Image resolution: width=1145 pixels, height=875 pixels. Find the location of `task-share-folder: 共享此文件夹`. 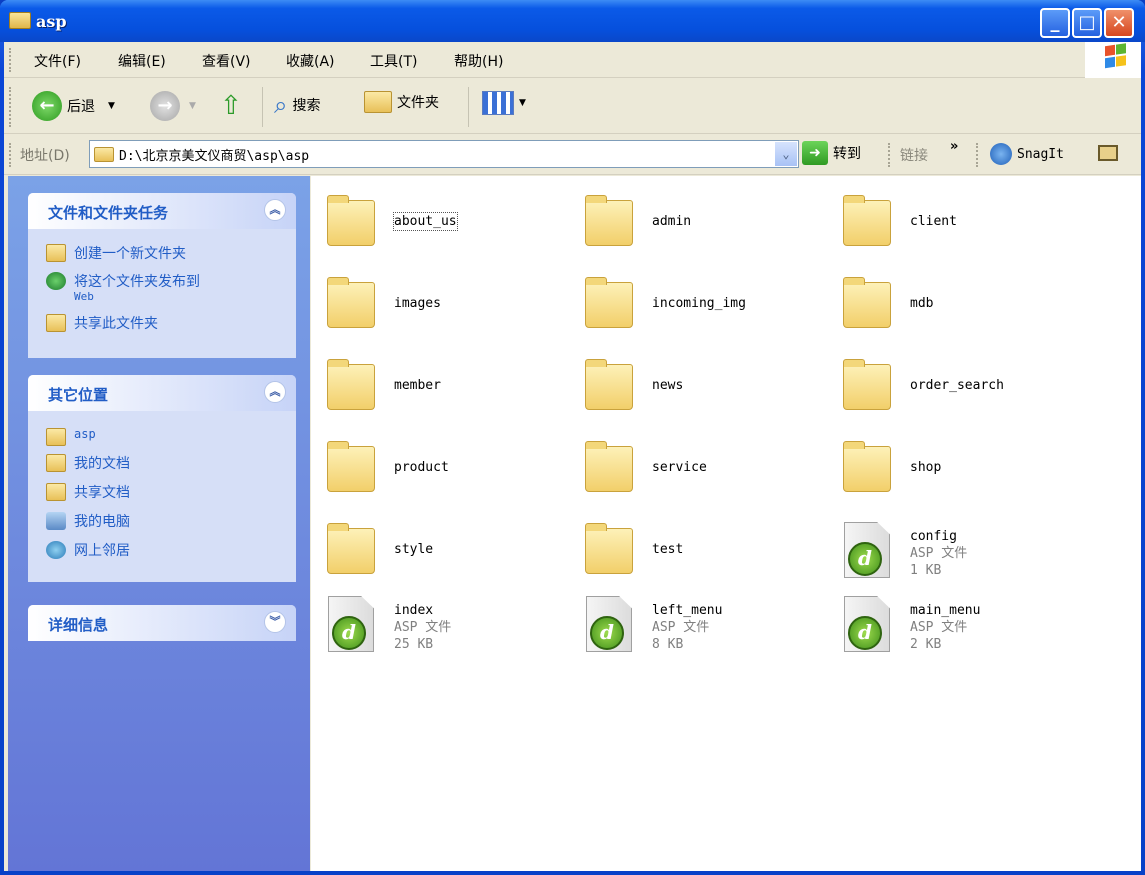

task-share-folder: 共享此文件夹 is located at coordinates (102, 323).